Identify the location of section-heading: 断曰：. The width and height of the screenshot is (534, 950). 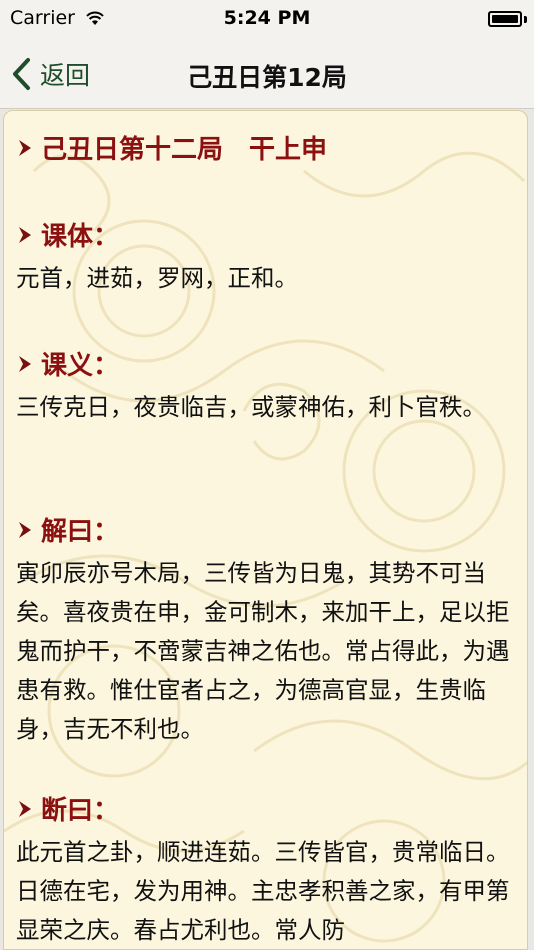
(67, 808).